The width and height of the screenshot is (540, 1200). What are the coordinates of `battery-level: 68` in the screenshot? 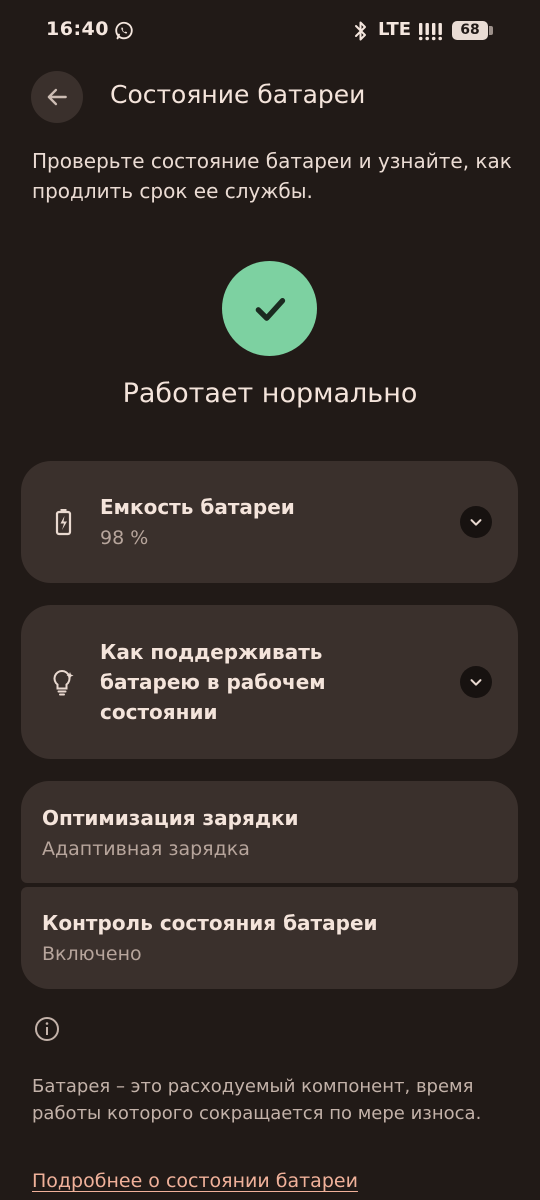 It's located at (470, 30).